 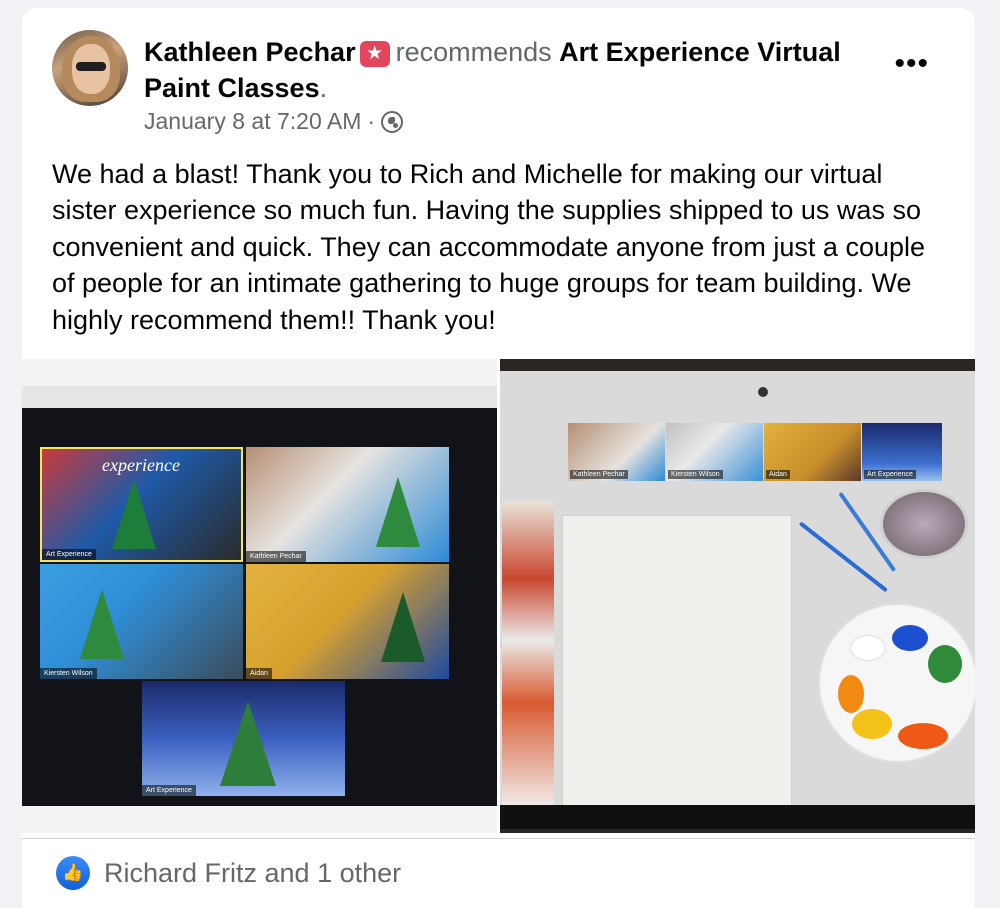 I want to click on video-strip-tile: Aidan, so click(x=812, y=452).